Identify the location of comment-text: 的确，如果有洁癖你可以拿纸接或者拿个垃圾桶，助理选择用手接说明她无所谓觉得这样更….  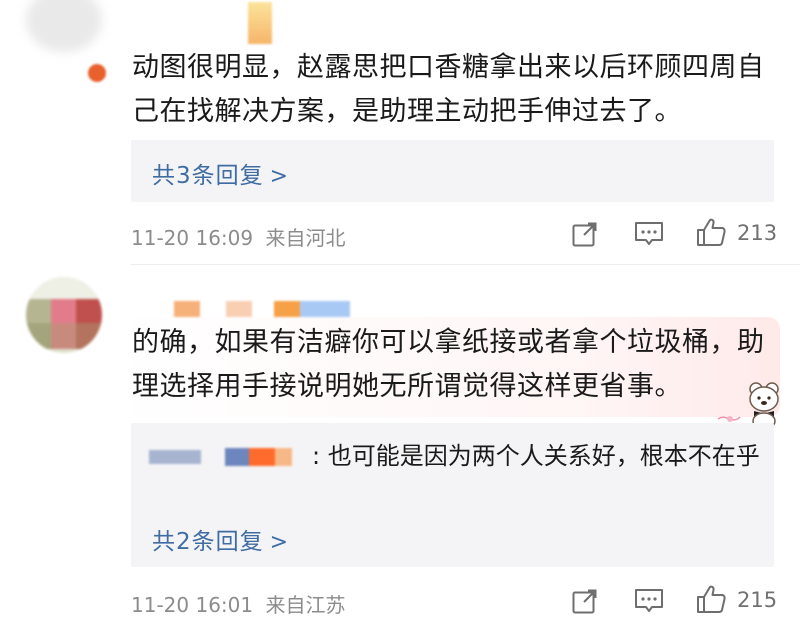
(448, 364).